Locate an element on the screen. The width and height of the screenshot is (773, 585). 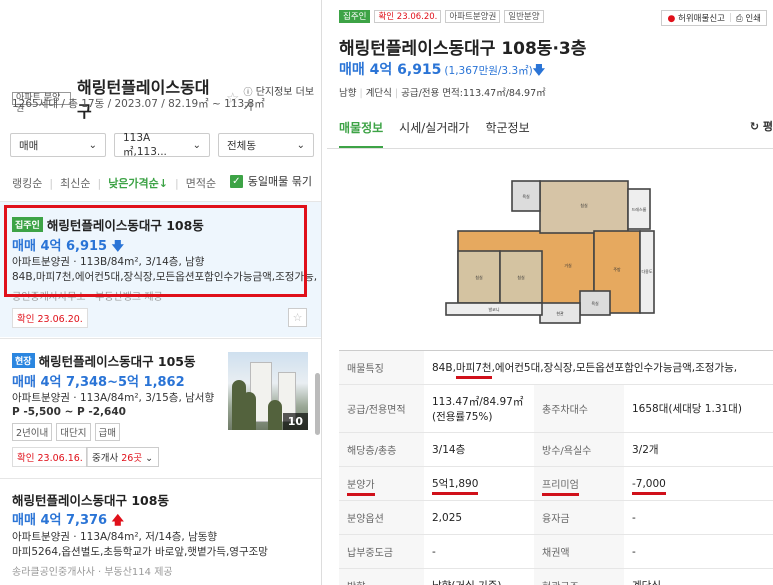
entrance-type: 계단식 is located at coordinates (378, 93).